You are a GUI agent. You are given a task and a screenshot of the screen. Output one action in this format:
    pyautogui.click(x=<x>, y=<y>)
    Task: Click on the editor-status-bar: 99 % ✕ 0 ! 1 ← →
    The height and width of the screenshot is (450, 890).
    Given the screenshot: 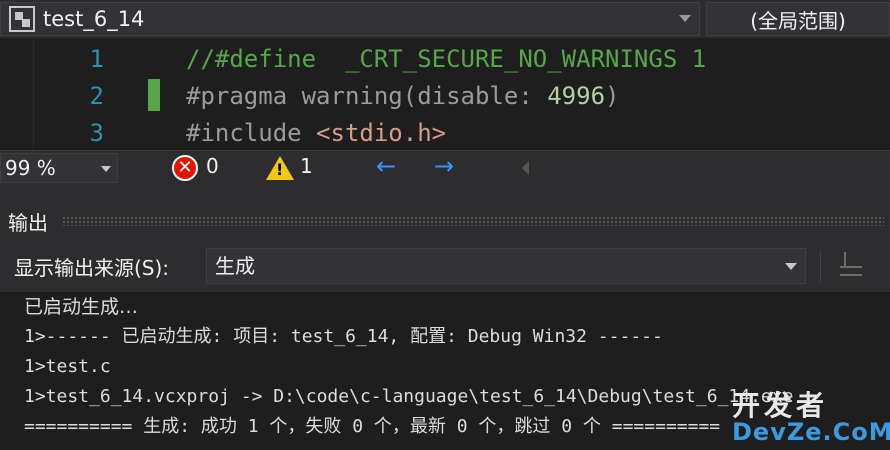 What is the action you would take?
    pyautogui.click(x=445, y=167)
    